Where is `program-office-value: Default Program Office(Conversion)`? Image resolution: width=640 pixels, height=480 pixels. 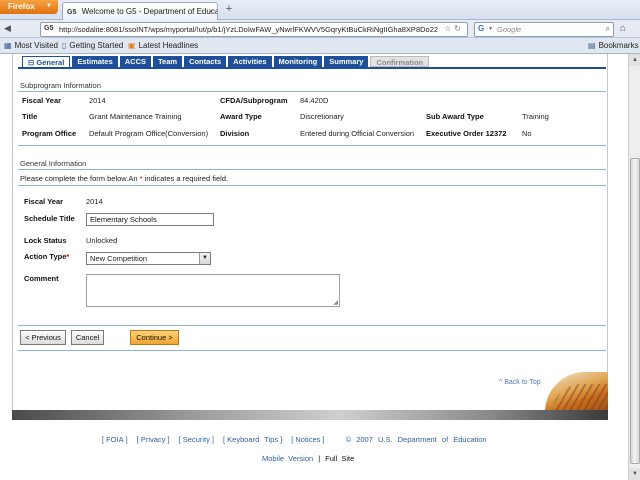 program-office-value: Default Program Office(Conversion) is located at coordinates (149, 133).